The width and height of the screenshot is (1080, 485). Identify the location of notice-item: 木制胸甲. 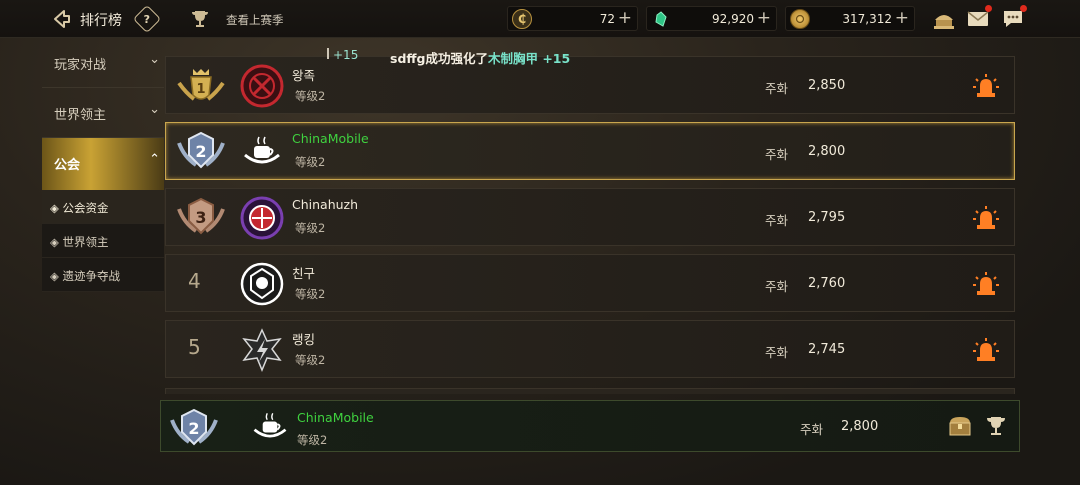
(512, 58).